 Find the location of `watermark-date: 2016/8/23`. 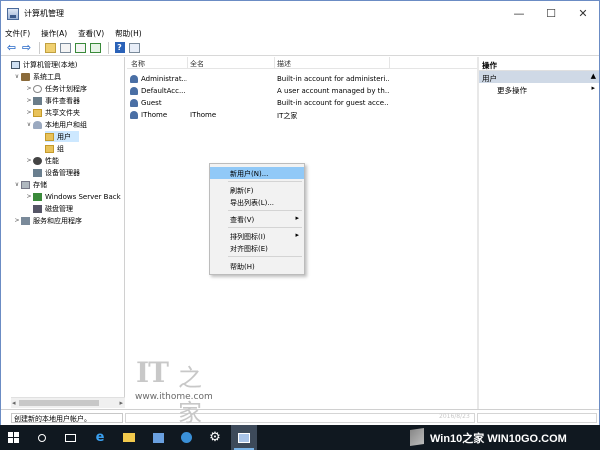

watermark-date: 2016/8/23 is located at coordinates (454, 416).